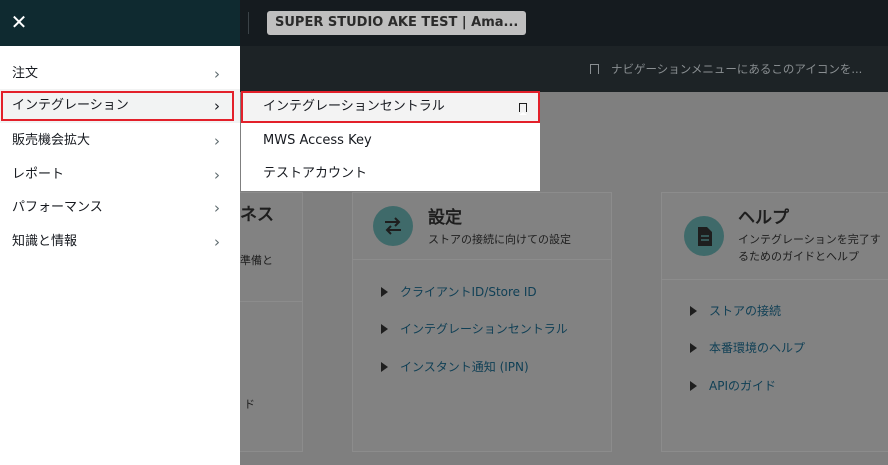 The height and width of the screenshot is (465, 888). Describe the element at coordinates (704, 236) in the screenshot. I see `document-icon` at that location.